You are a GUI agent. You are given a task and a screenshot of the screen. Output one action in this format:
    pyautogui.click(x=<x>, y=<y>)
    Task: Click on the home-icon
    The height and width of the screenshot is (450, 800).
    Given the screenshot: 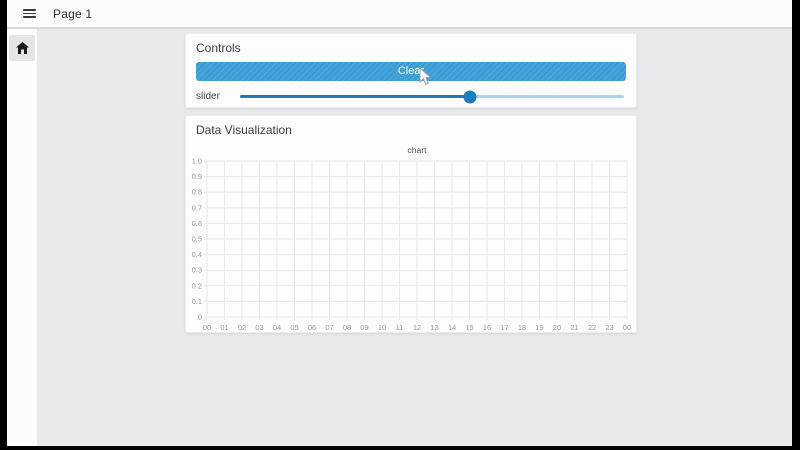 What is the action you would take?
    pyautogui.click(x=22, y=48)
    